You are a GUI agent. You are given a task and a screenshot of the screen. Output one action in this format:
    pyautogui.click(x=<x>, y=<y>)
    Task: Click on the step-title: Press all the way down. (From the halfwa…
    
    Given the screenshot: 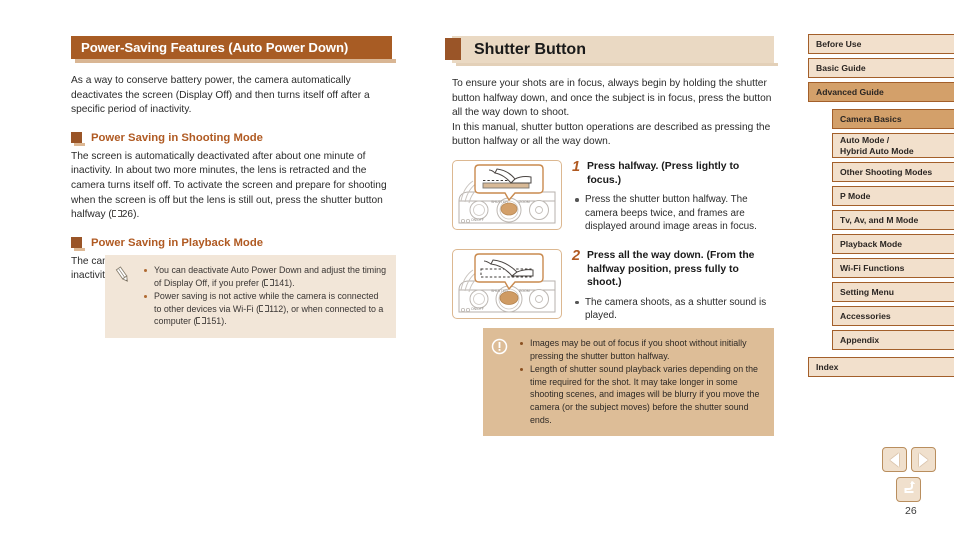 What is the action you would take?
    pyautogui.click(x=671, y=269)
    